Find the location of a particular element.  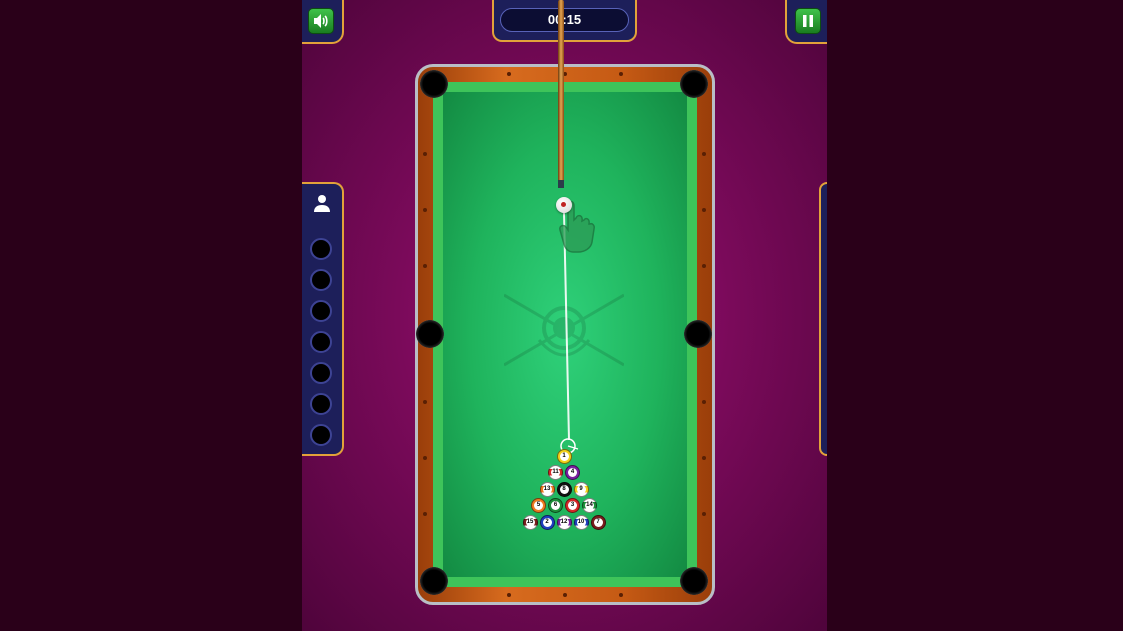

ball-number: 5 is located at coordinates (538, 505).